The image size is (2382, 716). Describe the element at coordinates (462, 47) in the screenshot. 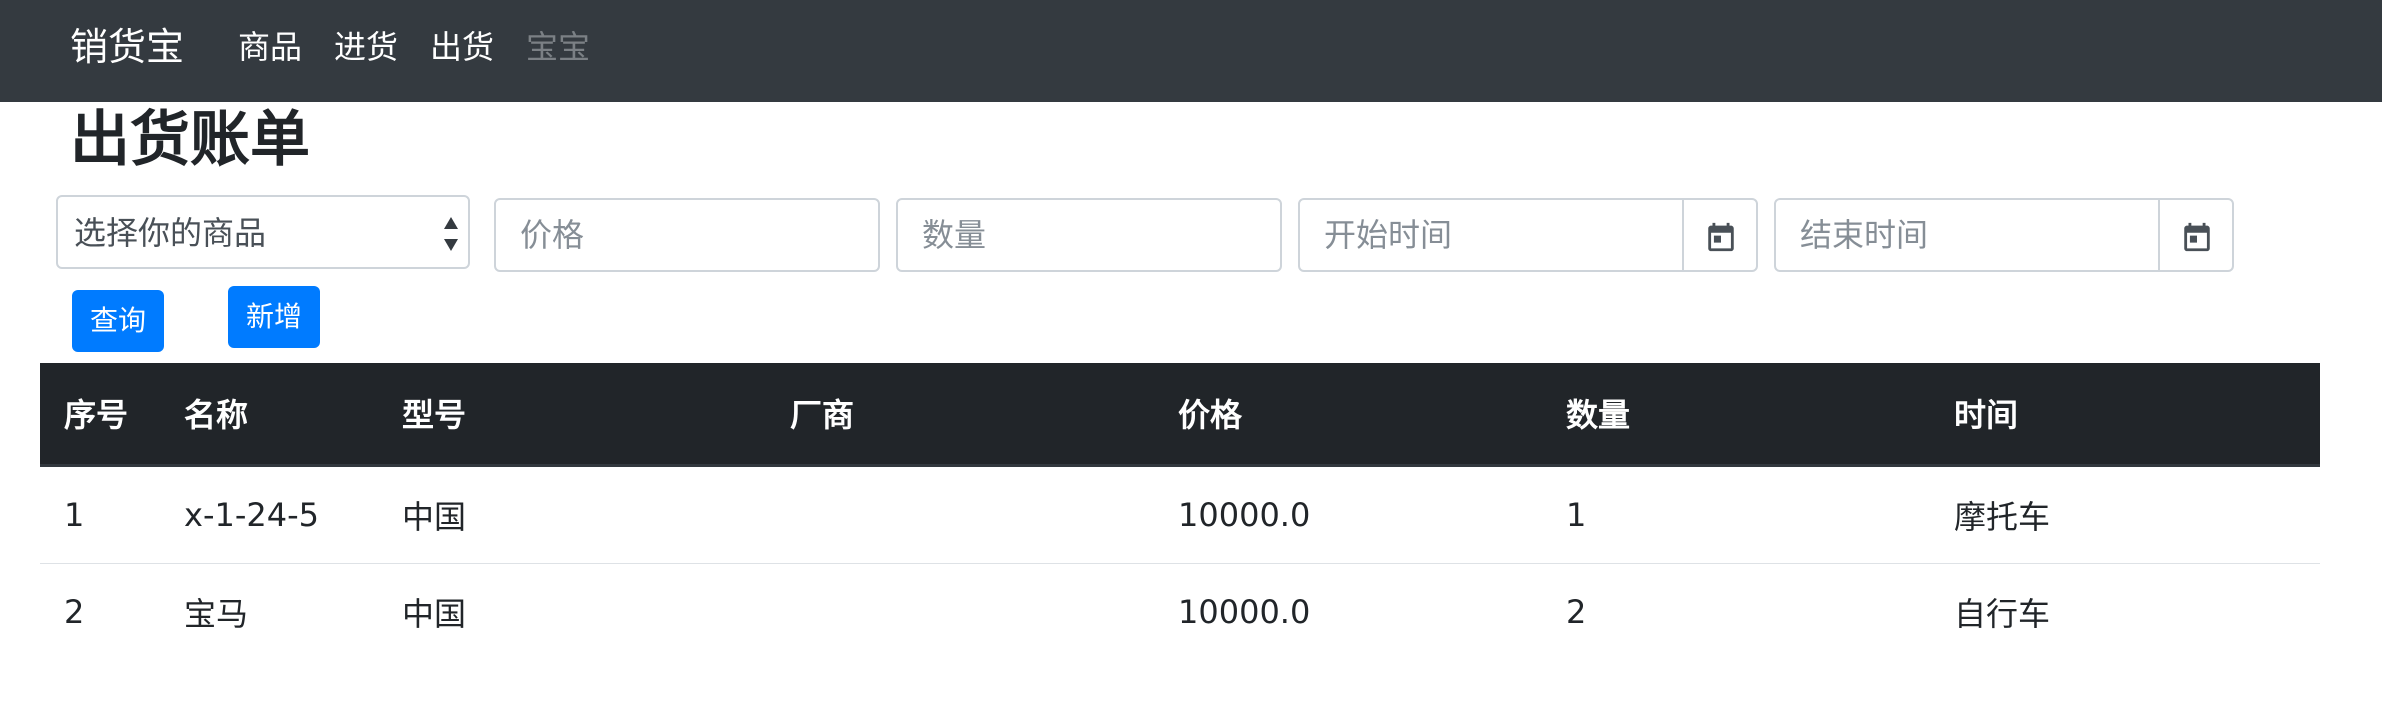

I see `nav-link-shipment: 出货` at that location.